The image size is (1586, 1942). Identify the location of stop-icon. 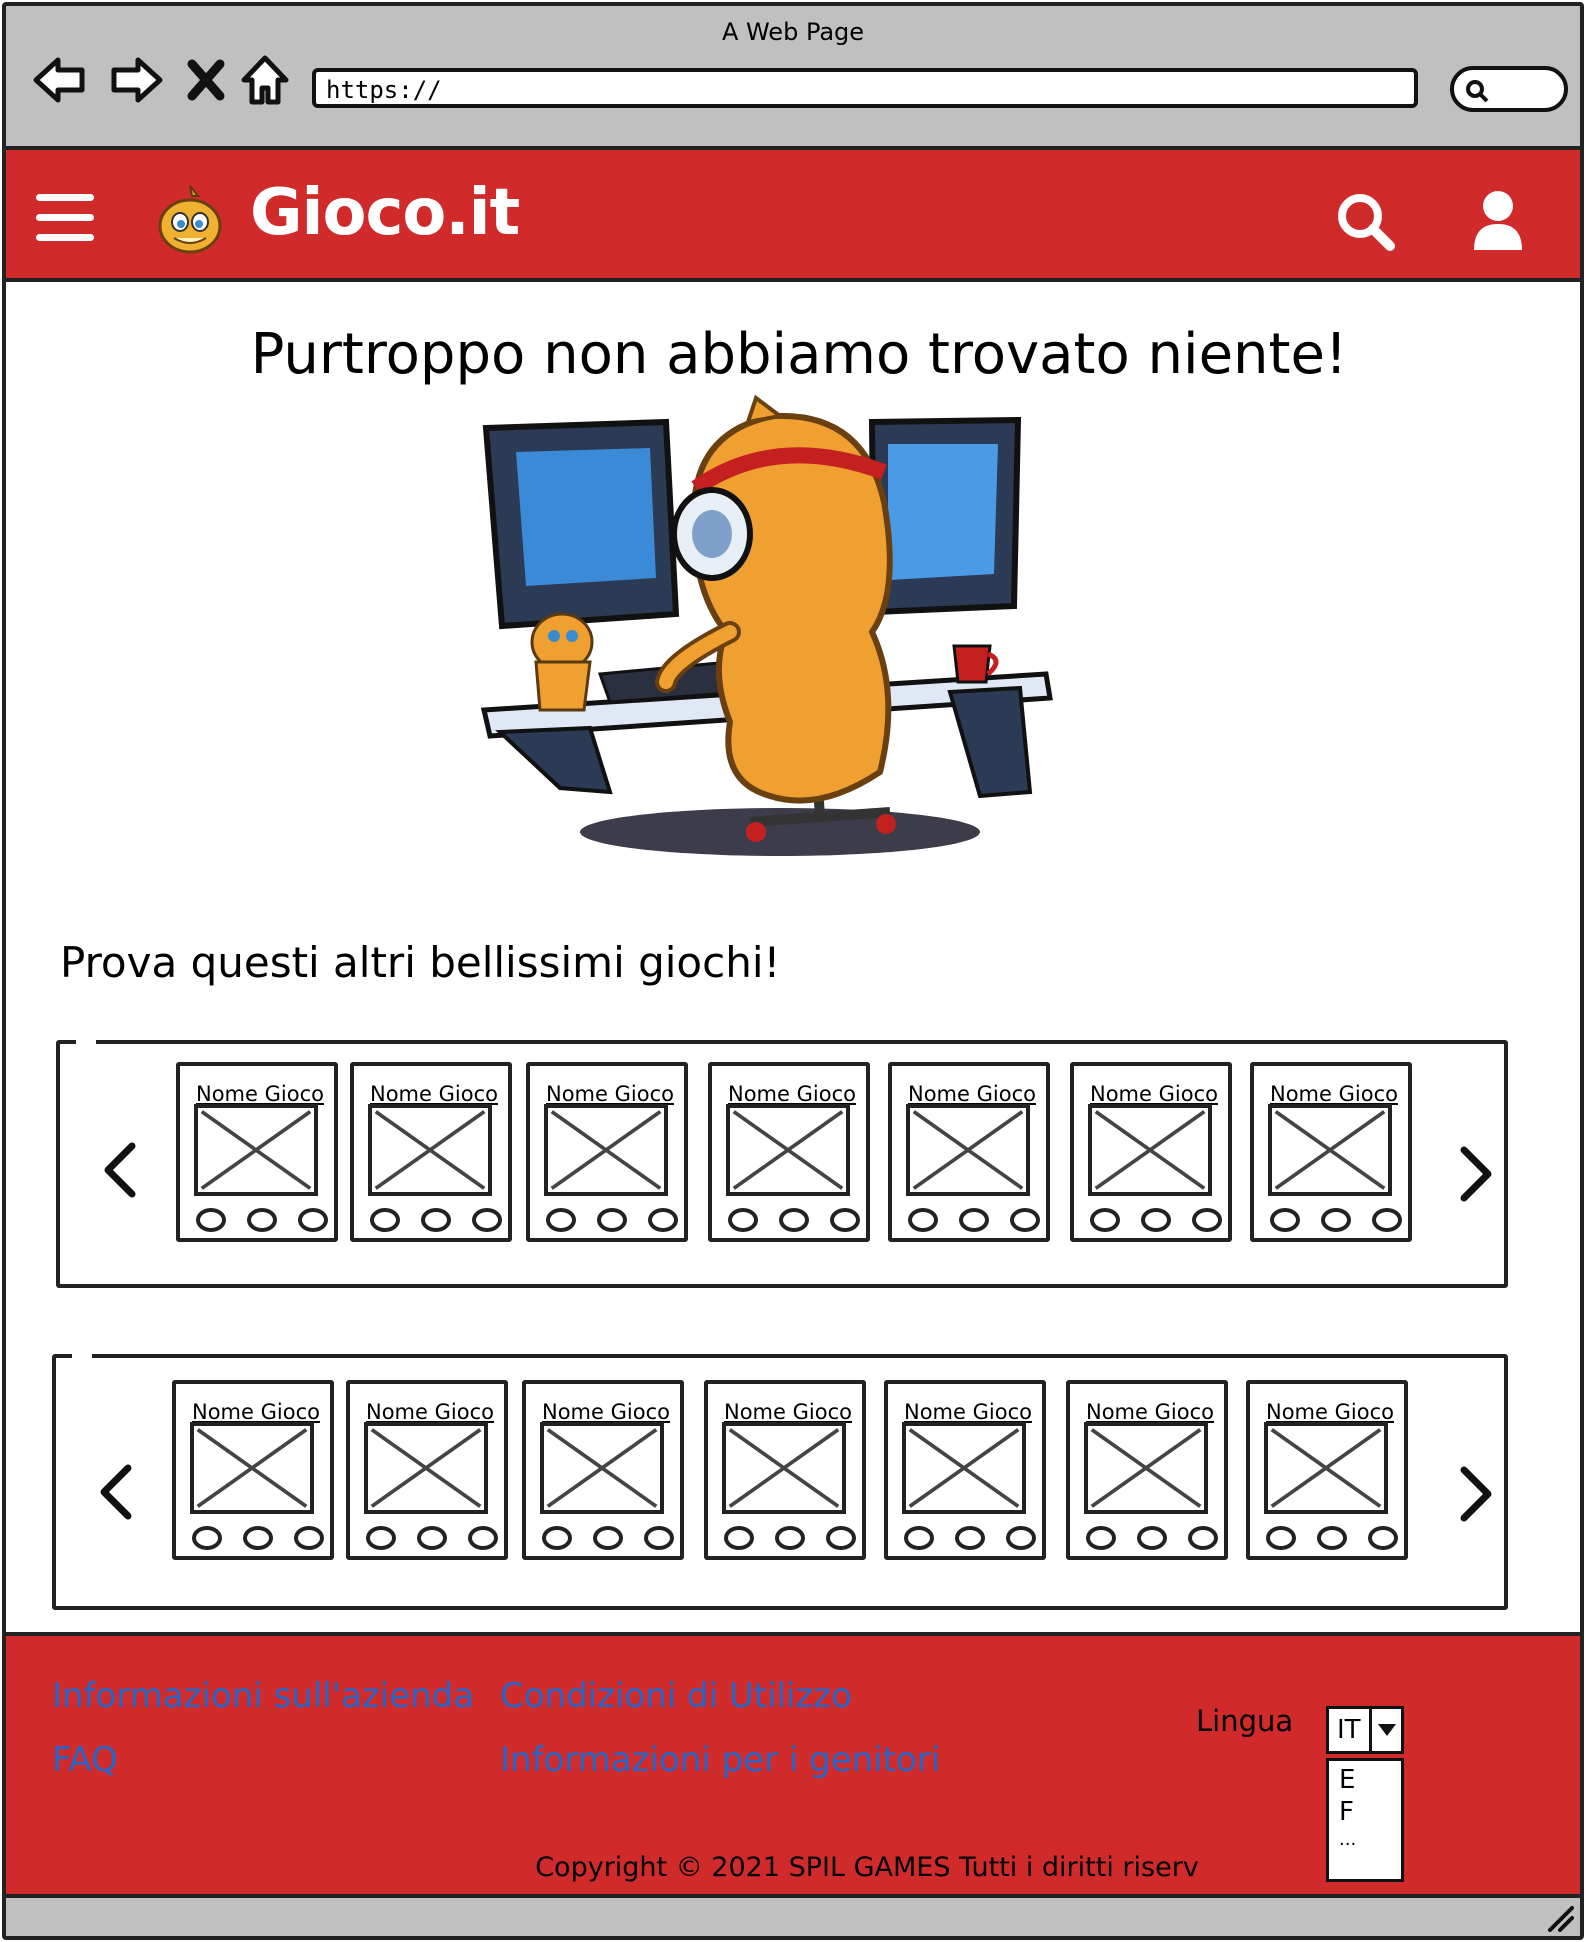
(206, 80).